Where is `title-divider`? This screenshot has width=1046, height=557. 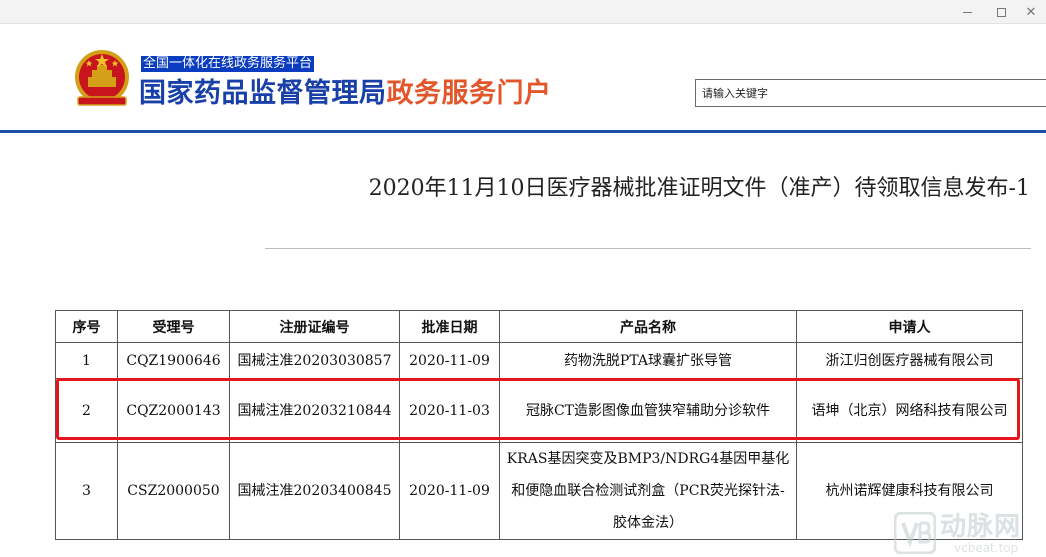
title-divider is located at coordinates (648, 248).